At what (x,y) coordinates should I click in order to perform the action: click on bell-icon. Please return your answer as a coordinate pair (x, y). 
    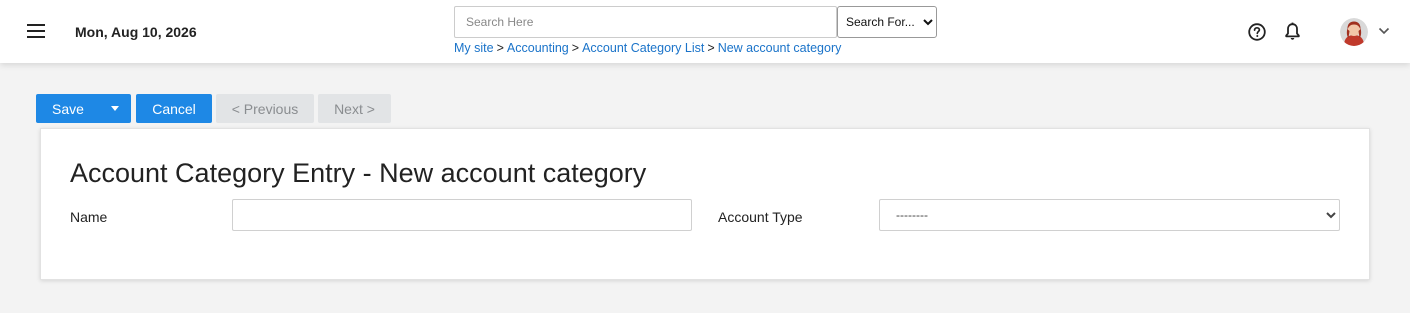
    Looking at the image, I should click on (1292, 31).